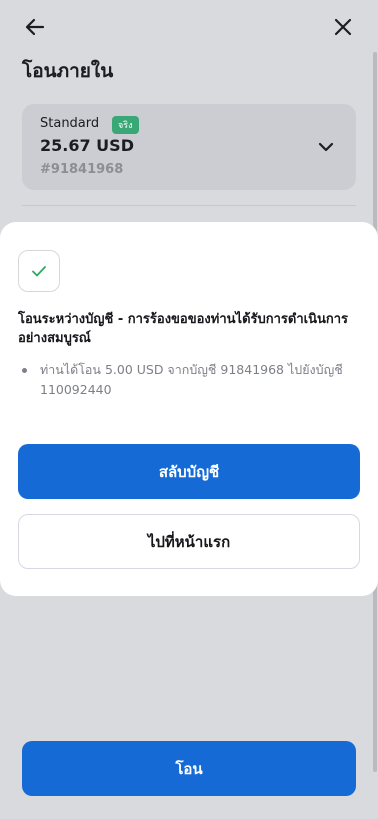 The height and width of the screenshot is (819, 378). I want to click on arrow-left-icon, so click(35, 27).